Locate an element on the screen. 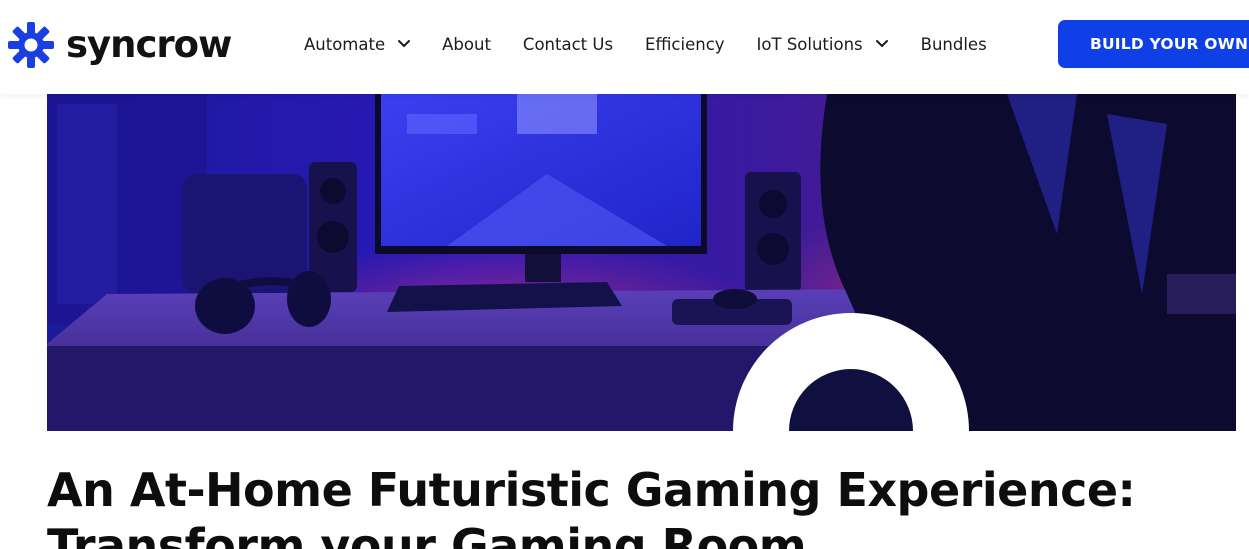  gear-icon is located at coordinates (31, 45).